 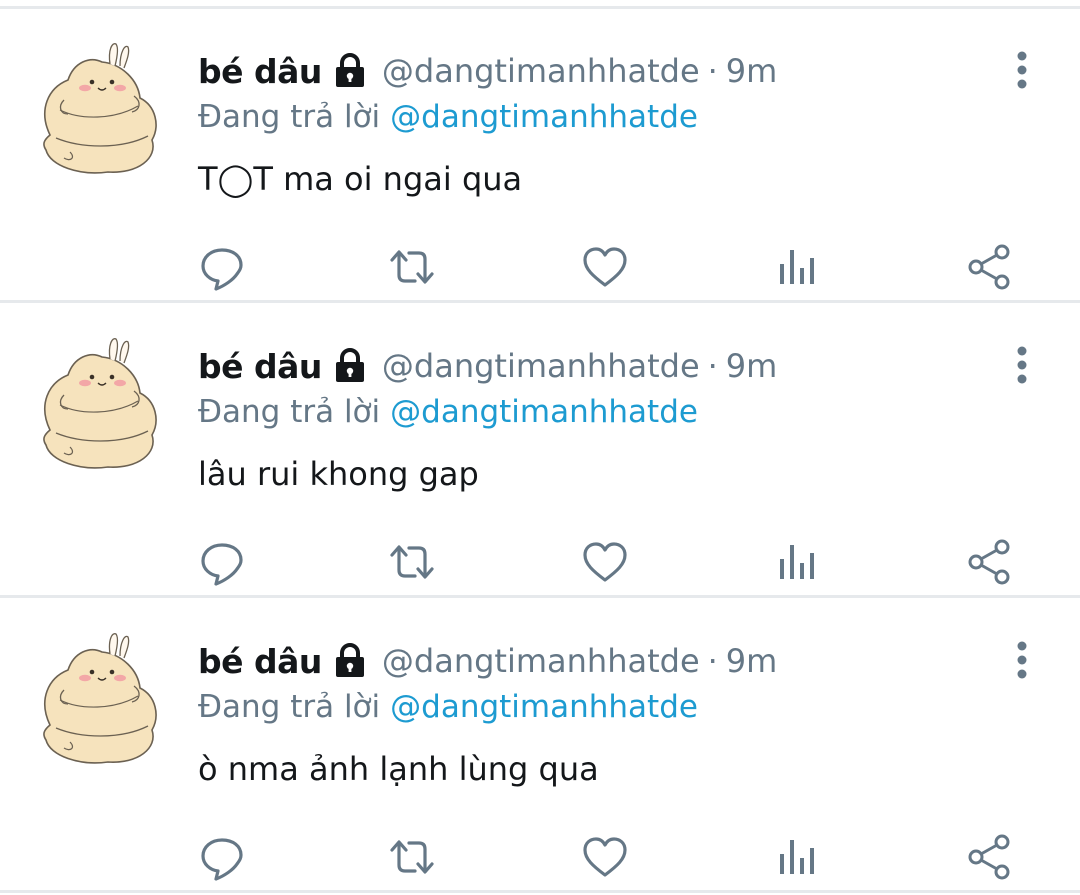 What do you see at coordinates (398, 769) in the screenshot?
I see `tweet-text: ò nma ảnh lạnh lùng qua` at bounding box center [398, 769].